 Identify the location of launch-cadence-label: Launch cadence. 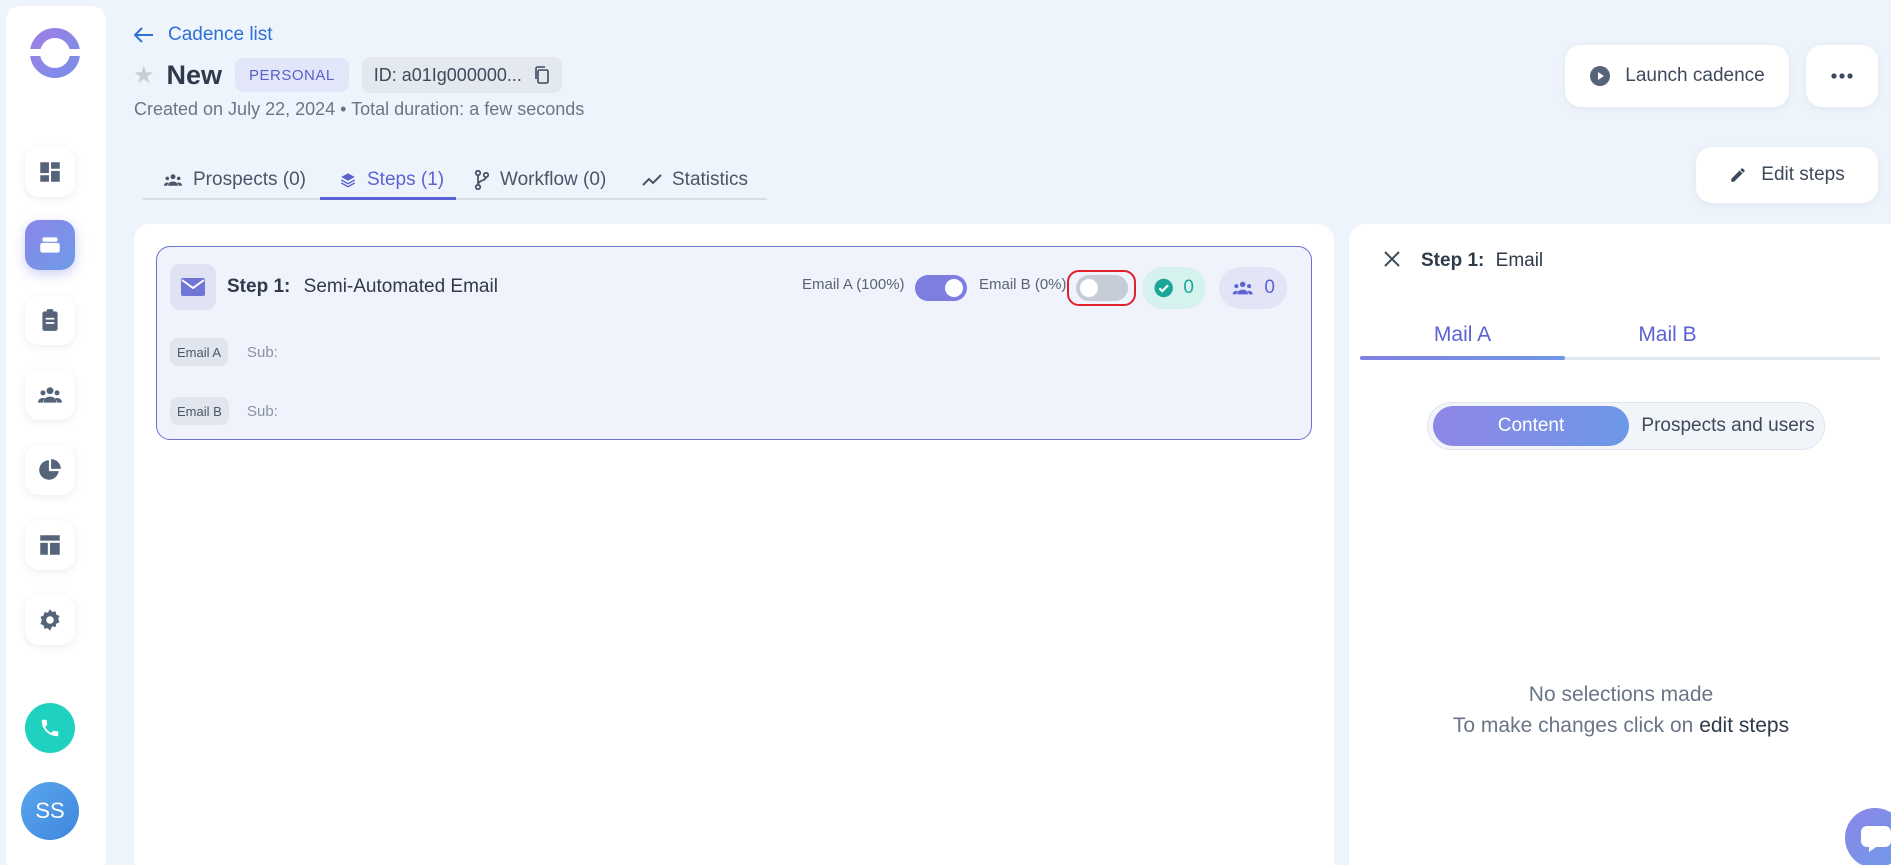
(1695, 75).